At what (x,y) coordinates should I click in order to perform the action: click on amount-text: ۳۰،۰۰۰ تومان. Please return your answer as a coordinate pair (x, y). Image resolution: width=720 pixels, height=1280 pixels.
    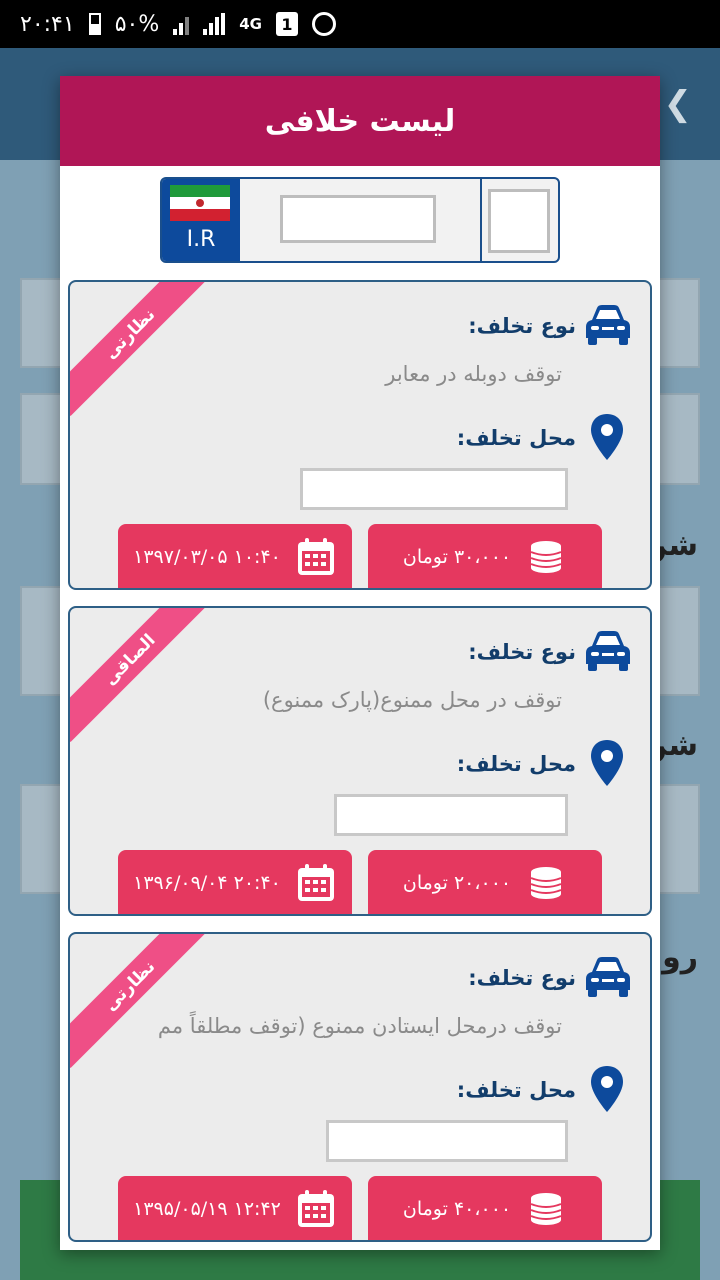
    Looking at the image, I should click on (457, 557).